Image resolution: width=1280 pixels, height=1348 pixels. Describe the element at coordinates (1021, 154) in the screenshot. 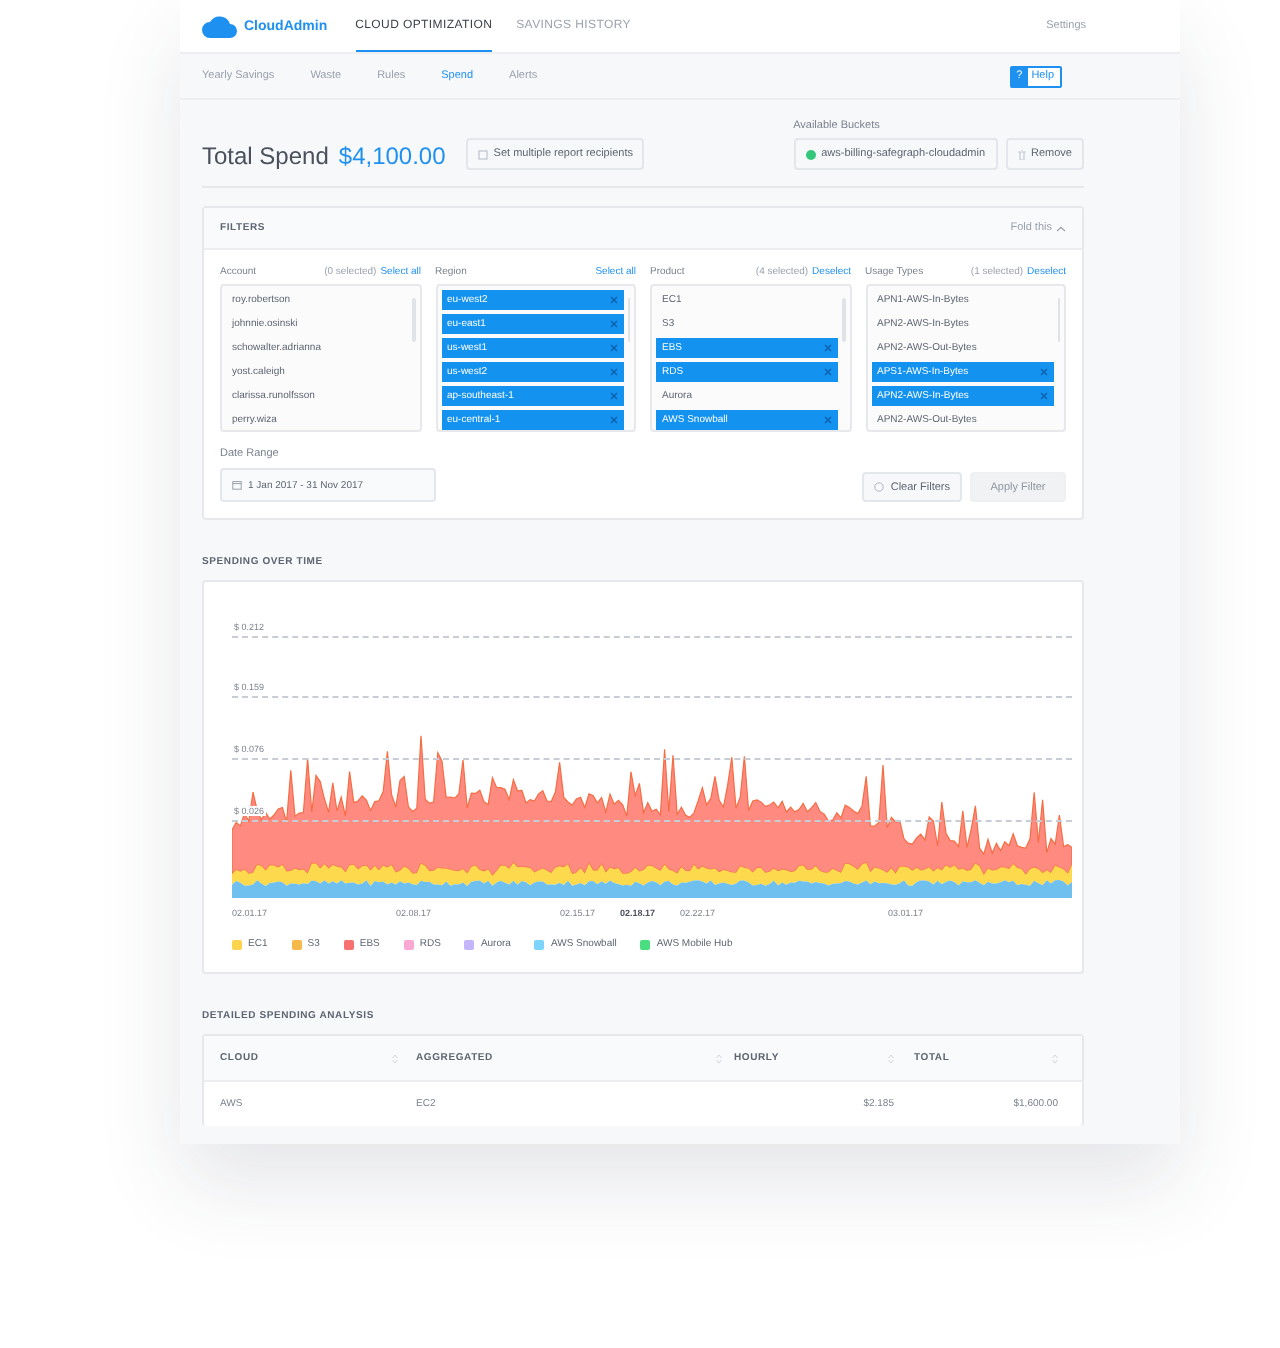

I see `trash-icon` at that location.